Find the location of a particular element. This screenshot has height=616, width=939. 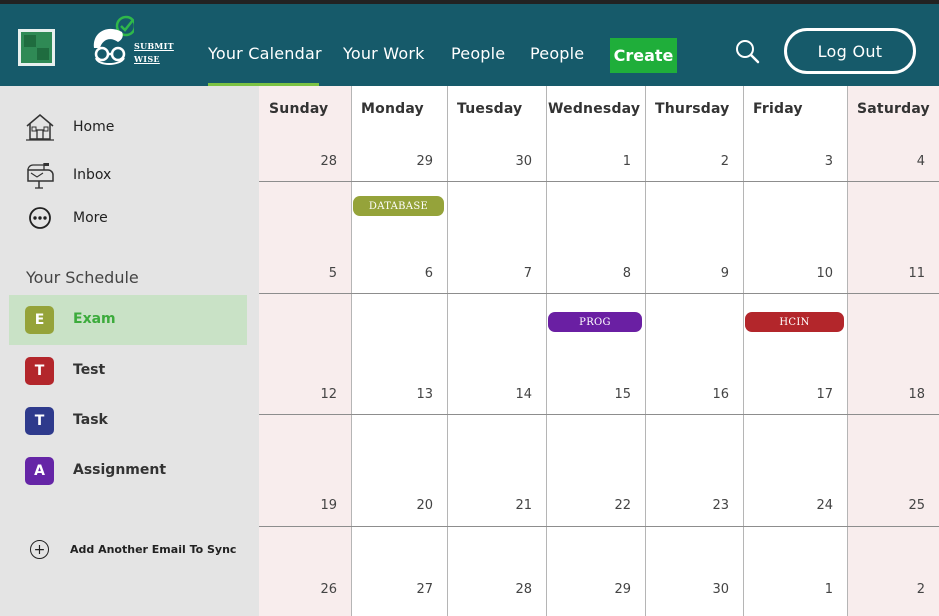

schedule-item-exam: E Exam is located at coordinates (128, 320).